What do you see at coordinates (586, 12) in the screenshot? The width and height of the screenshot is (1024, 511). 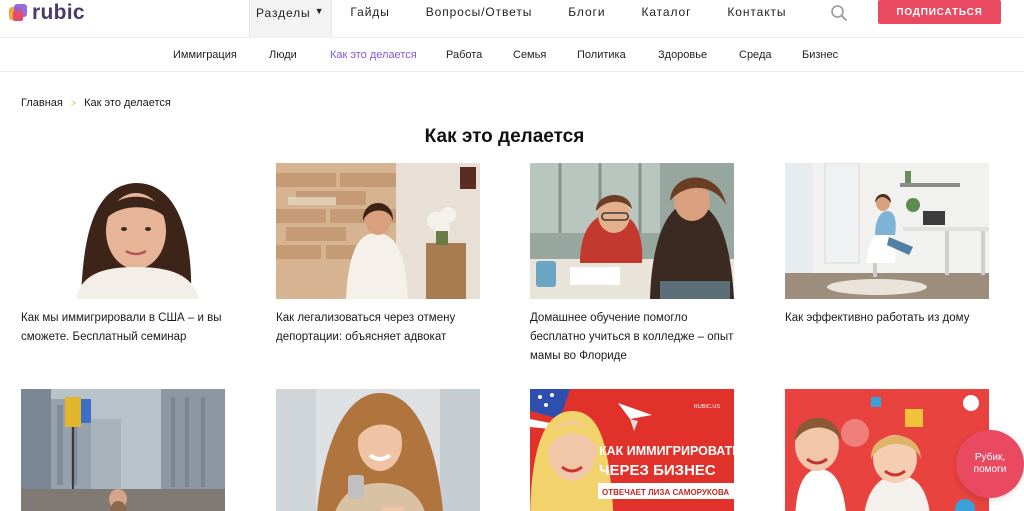 I see `nav-item-blogs: Блоги` at bounding box center [586, 12].